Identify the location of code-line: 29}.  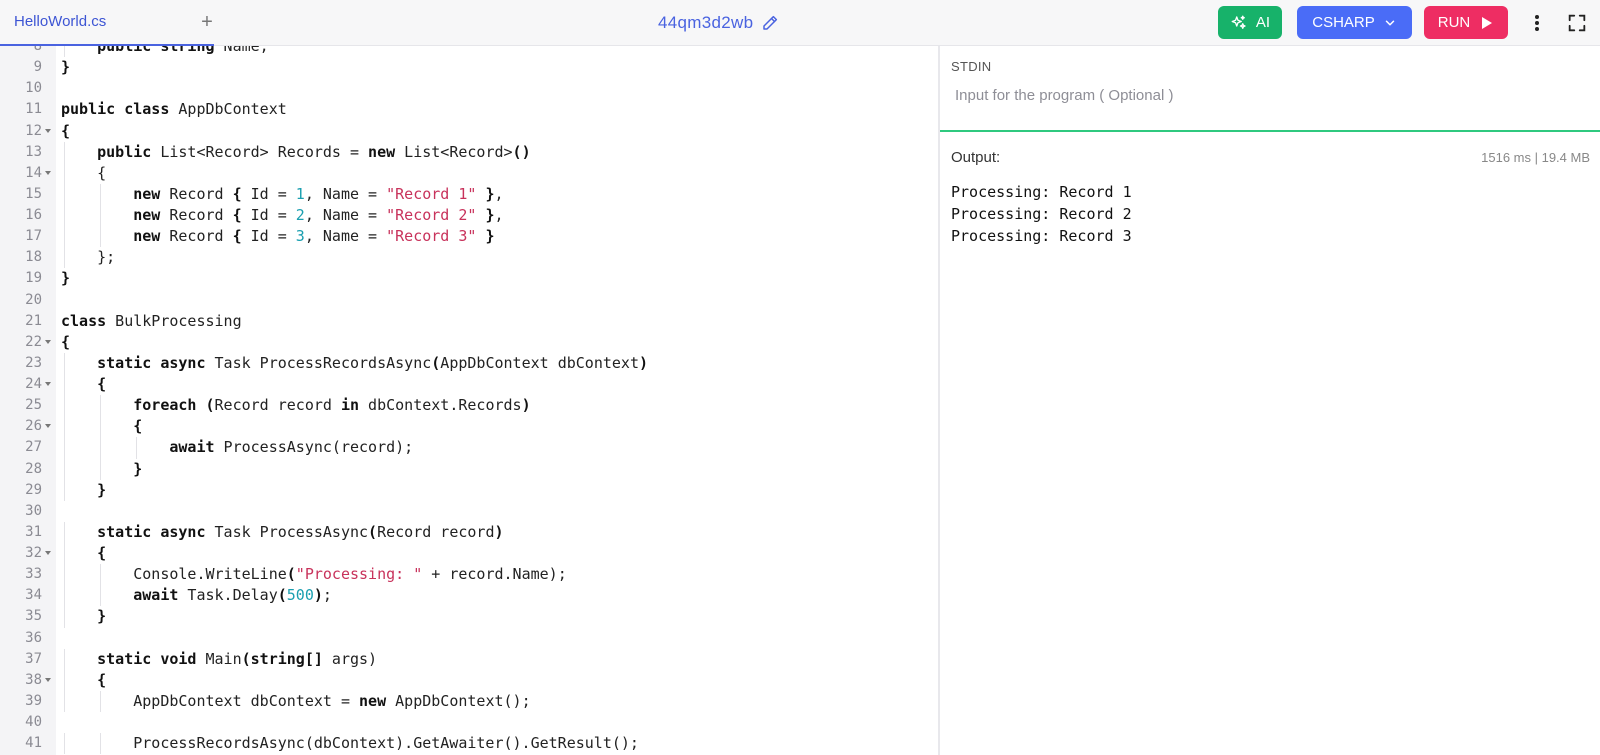
(470, 490).